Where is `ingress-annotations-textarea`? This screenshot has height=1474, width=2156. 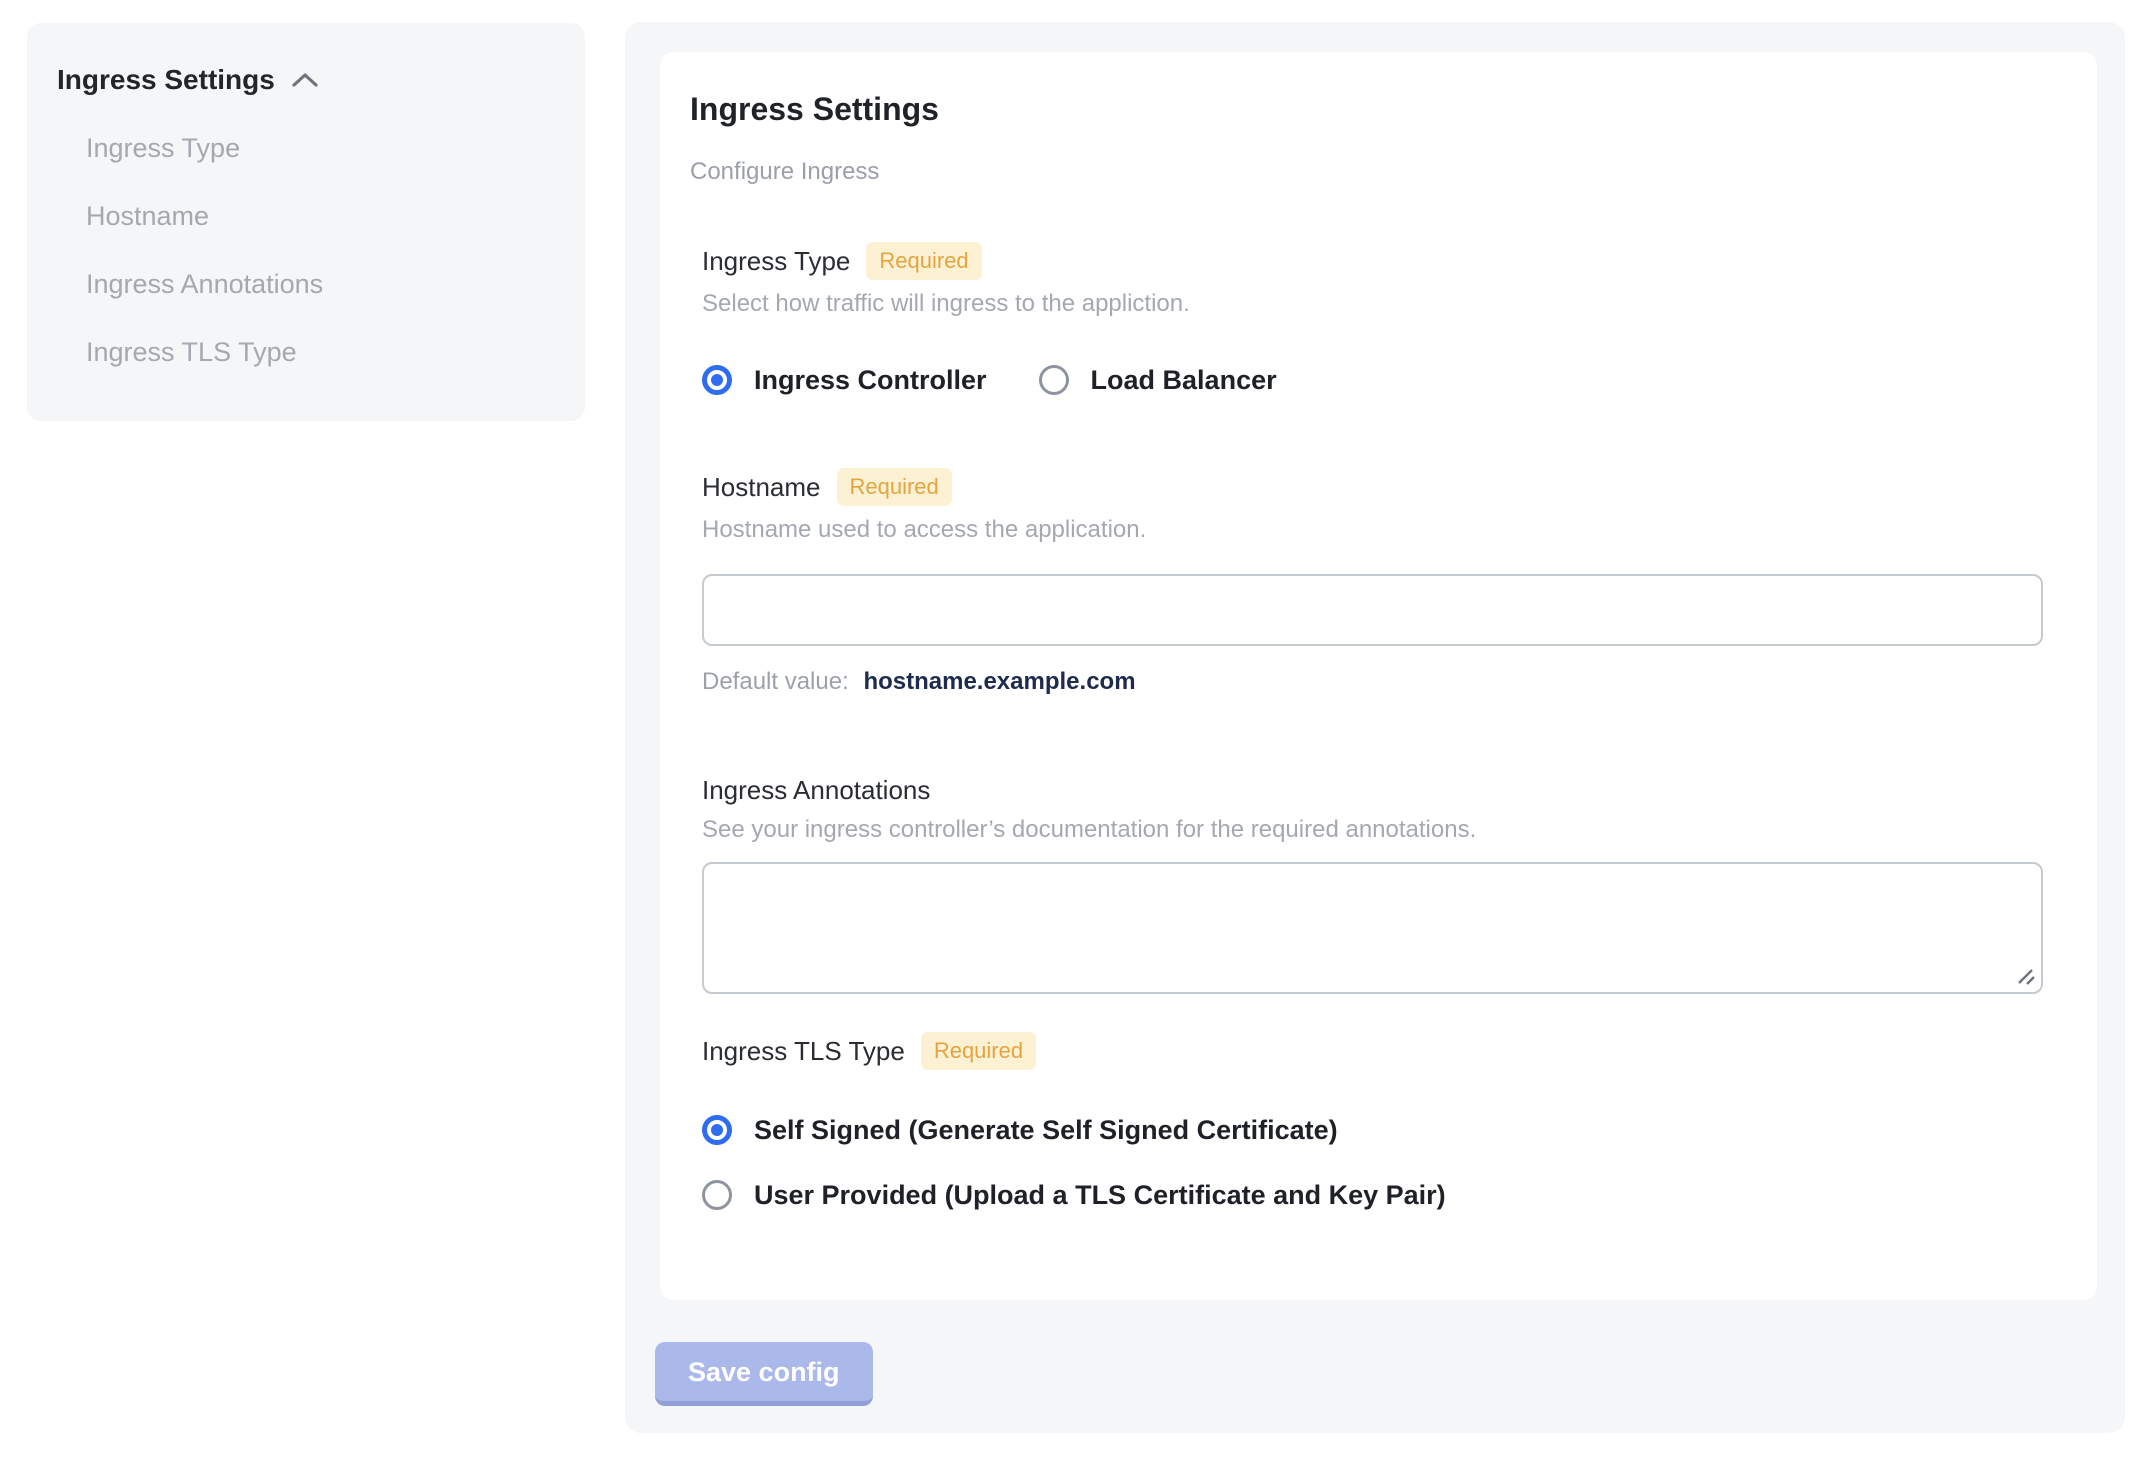 ingress-annotations-textarea is located at coordinates (1372, 928).